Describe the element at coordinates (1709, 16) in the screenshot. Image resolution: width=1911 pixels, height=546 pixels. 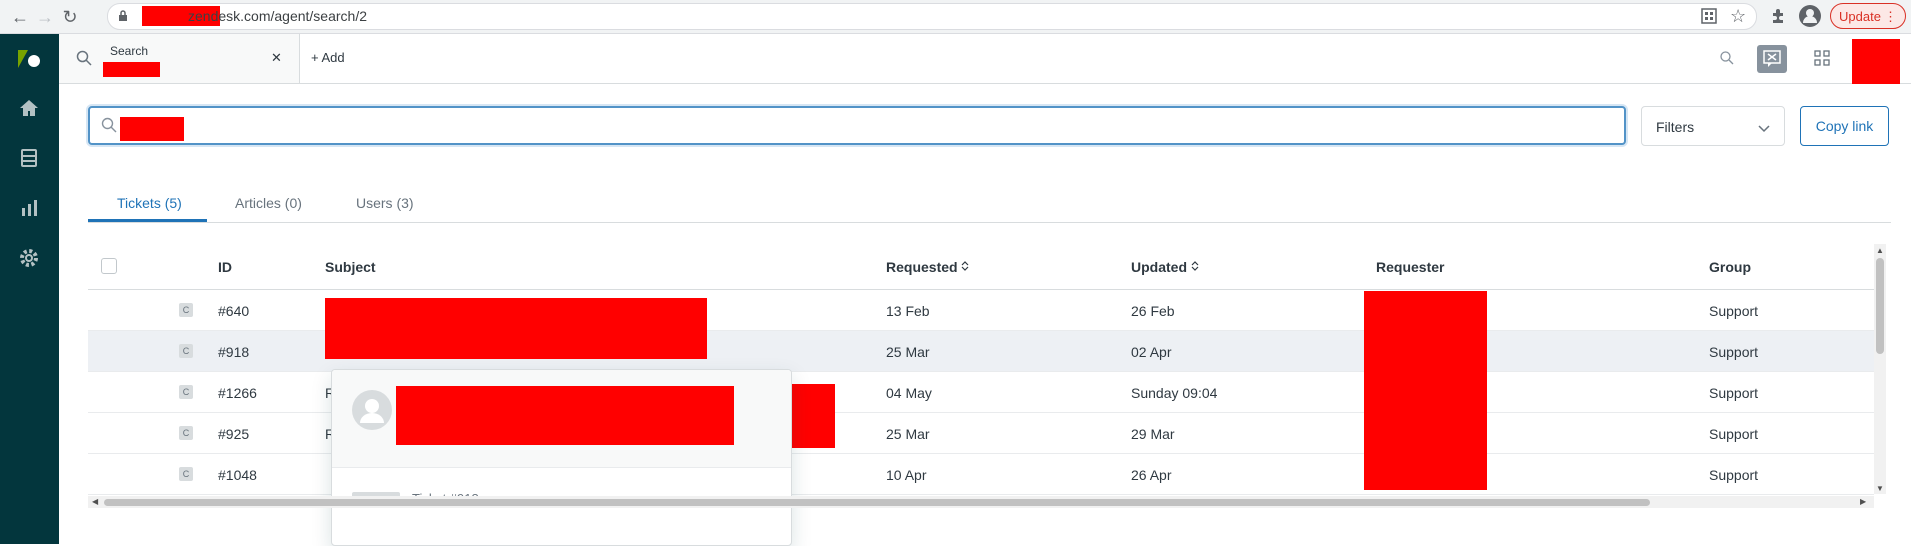
I see `qr-icon` at that location.